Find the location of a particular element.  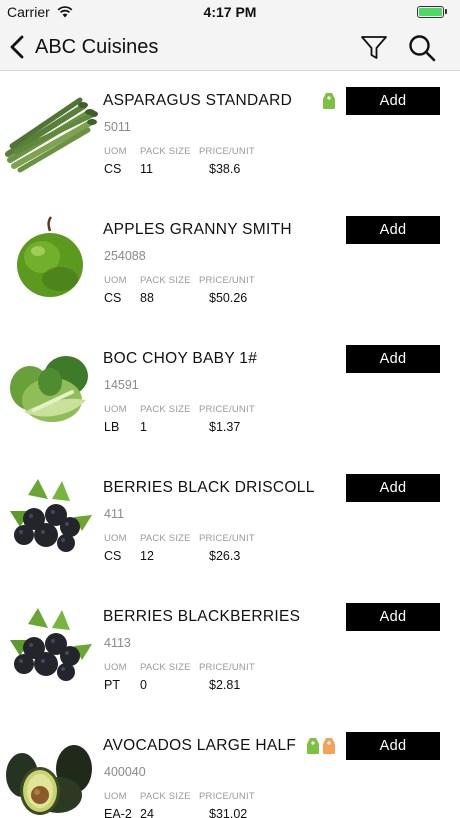

battery-tip is located at coordinates (446, 11).